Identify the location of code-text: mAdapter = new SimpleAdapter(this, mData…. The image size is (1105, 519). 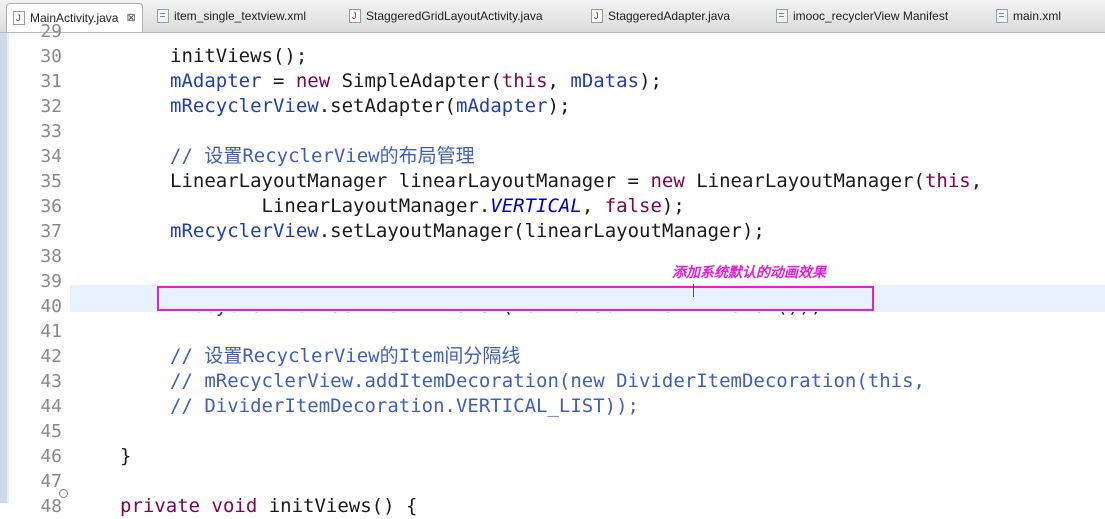
(416, 81).